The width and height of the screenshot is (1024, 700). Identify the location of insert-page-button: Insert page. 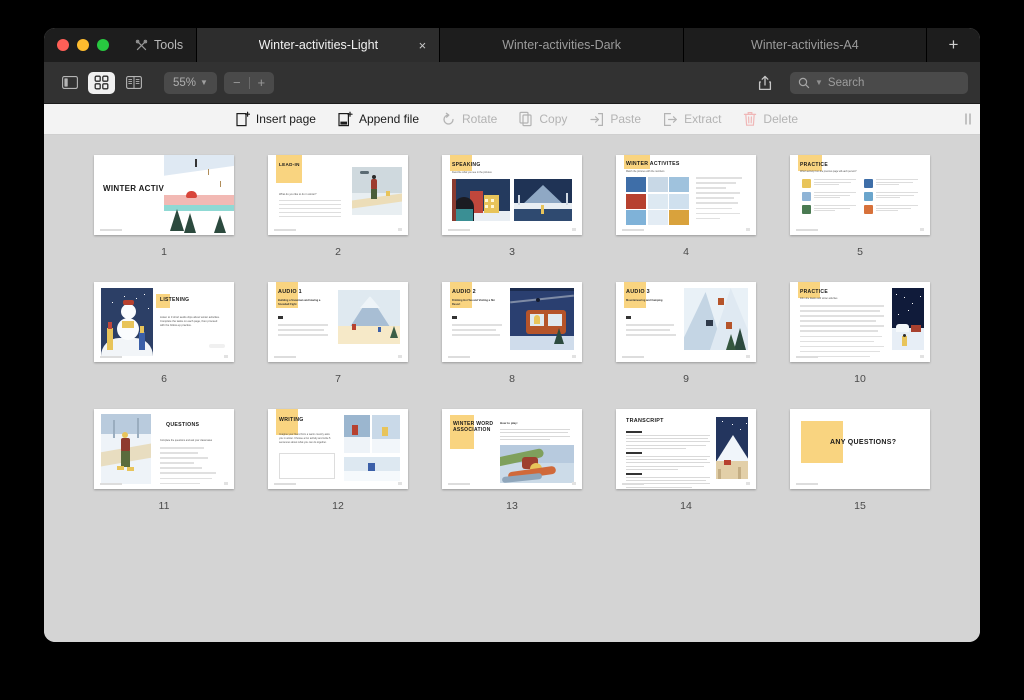
(276, 119).